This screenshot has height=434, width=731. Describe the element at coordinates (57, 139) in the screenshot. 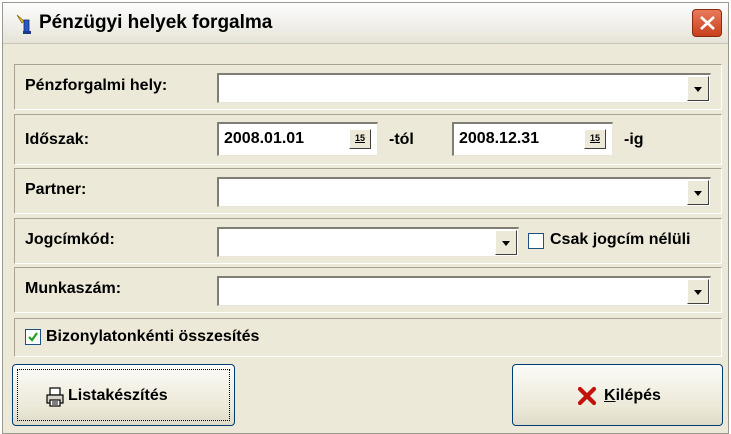

I see `idoszak-label: Időszak:` at that location.